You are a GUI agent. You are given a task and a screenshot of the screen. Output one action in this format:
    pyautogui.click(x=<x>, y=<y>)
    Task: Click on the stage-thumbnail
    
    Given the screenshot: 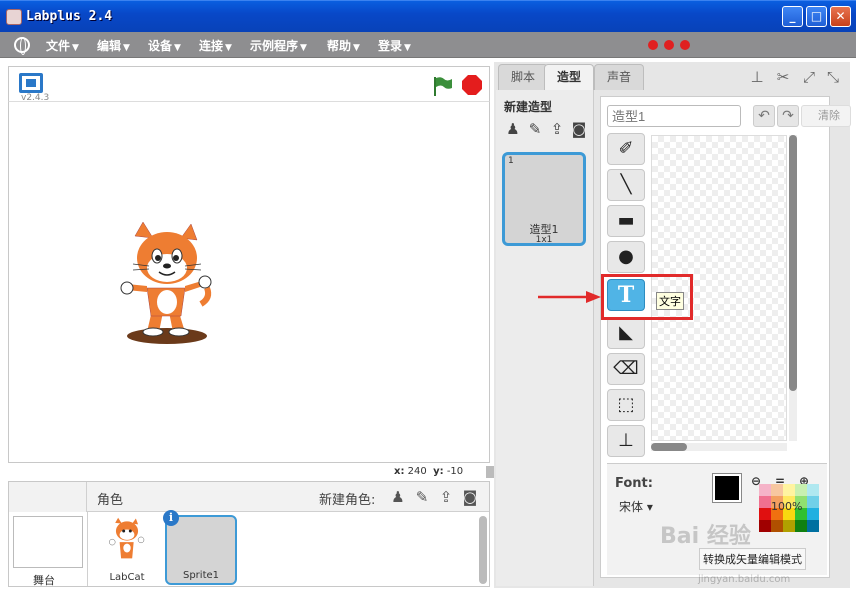 What is the action you would take?
    pyautogui.click(x=48, y=542)
    